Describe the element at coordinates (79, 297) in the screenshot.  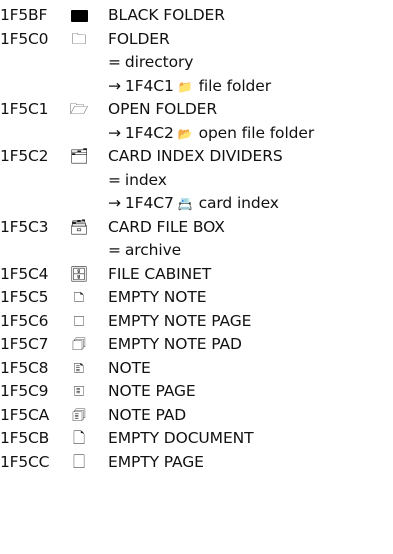
I see `empty-note-icon: 🗅` at that location.